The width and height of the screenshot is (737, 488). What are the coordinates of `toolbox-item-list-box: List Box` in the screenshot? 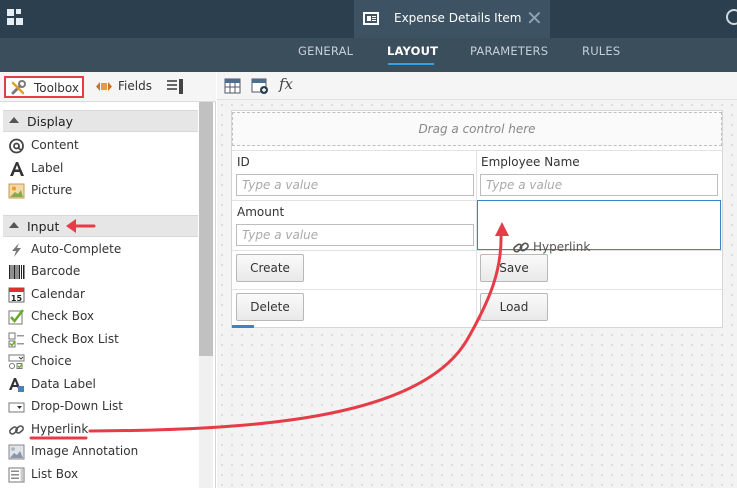 It's located at (101, 475).